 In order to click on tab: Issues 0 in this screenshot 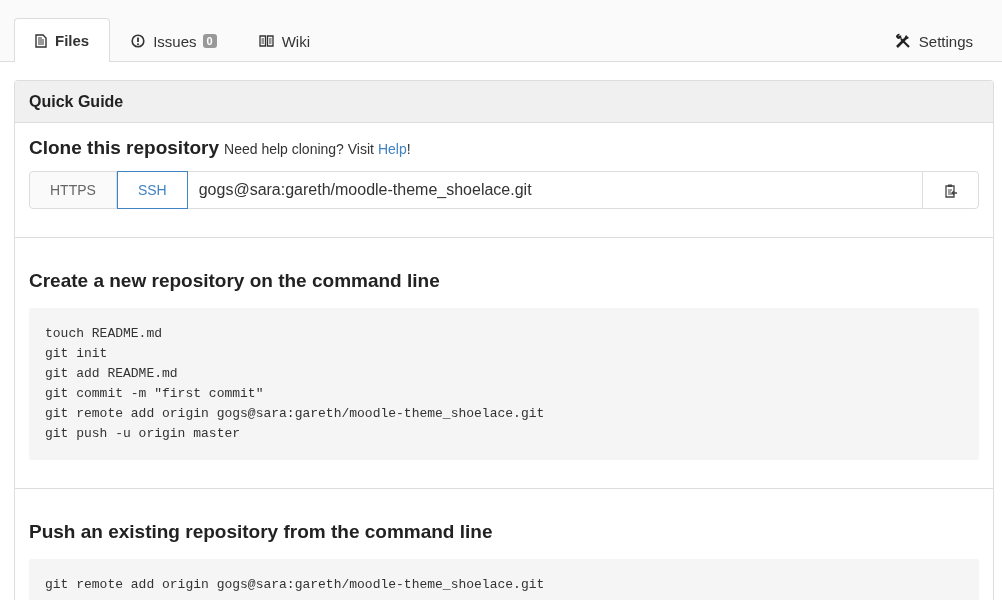, I will do `click(174, 40)`.